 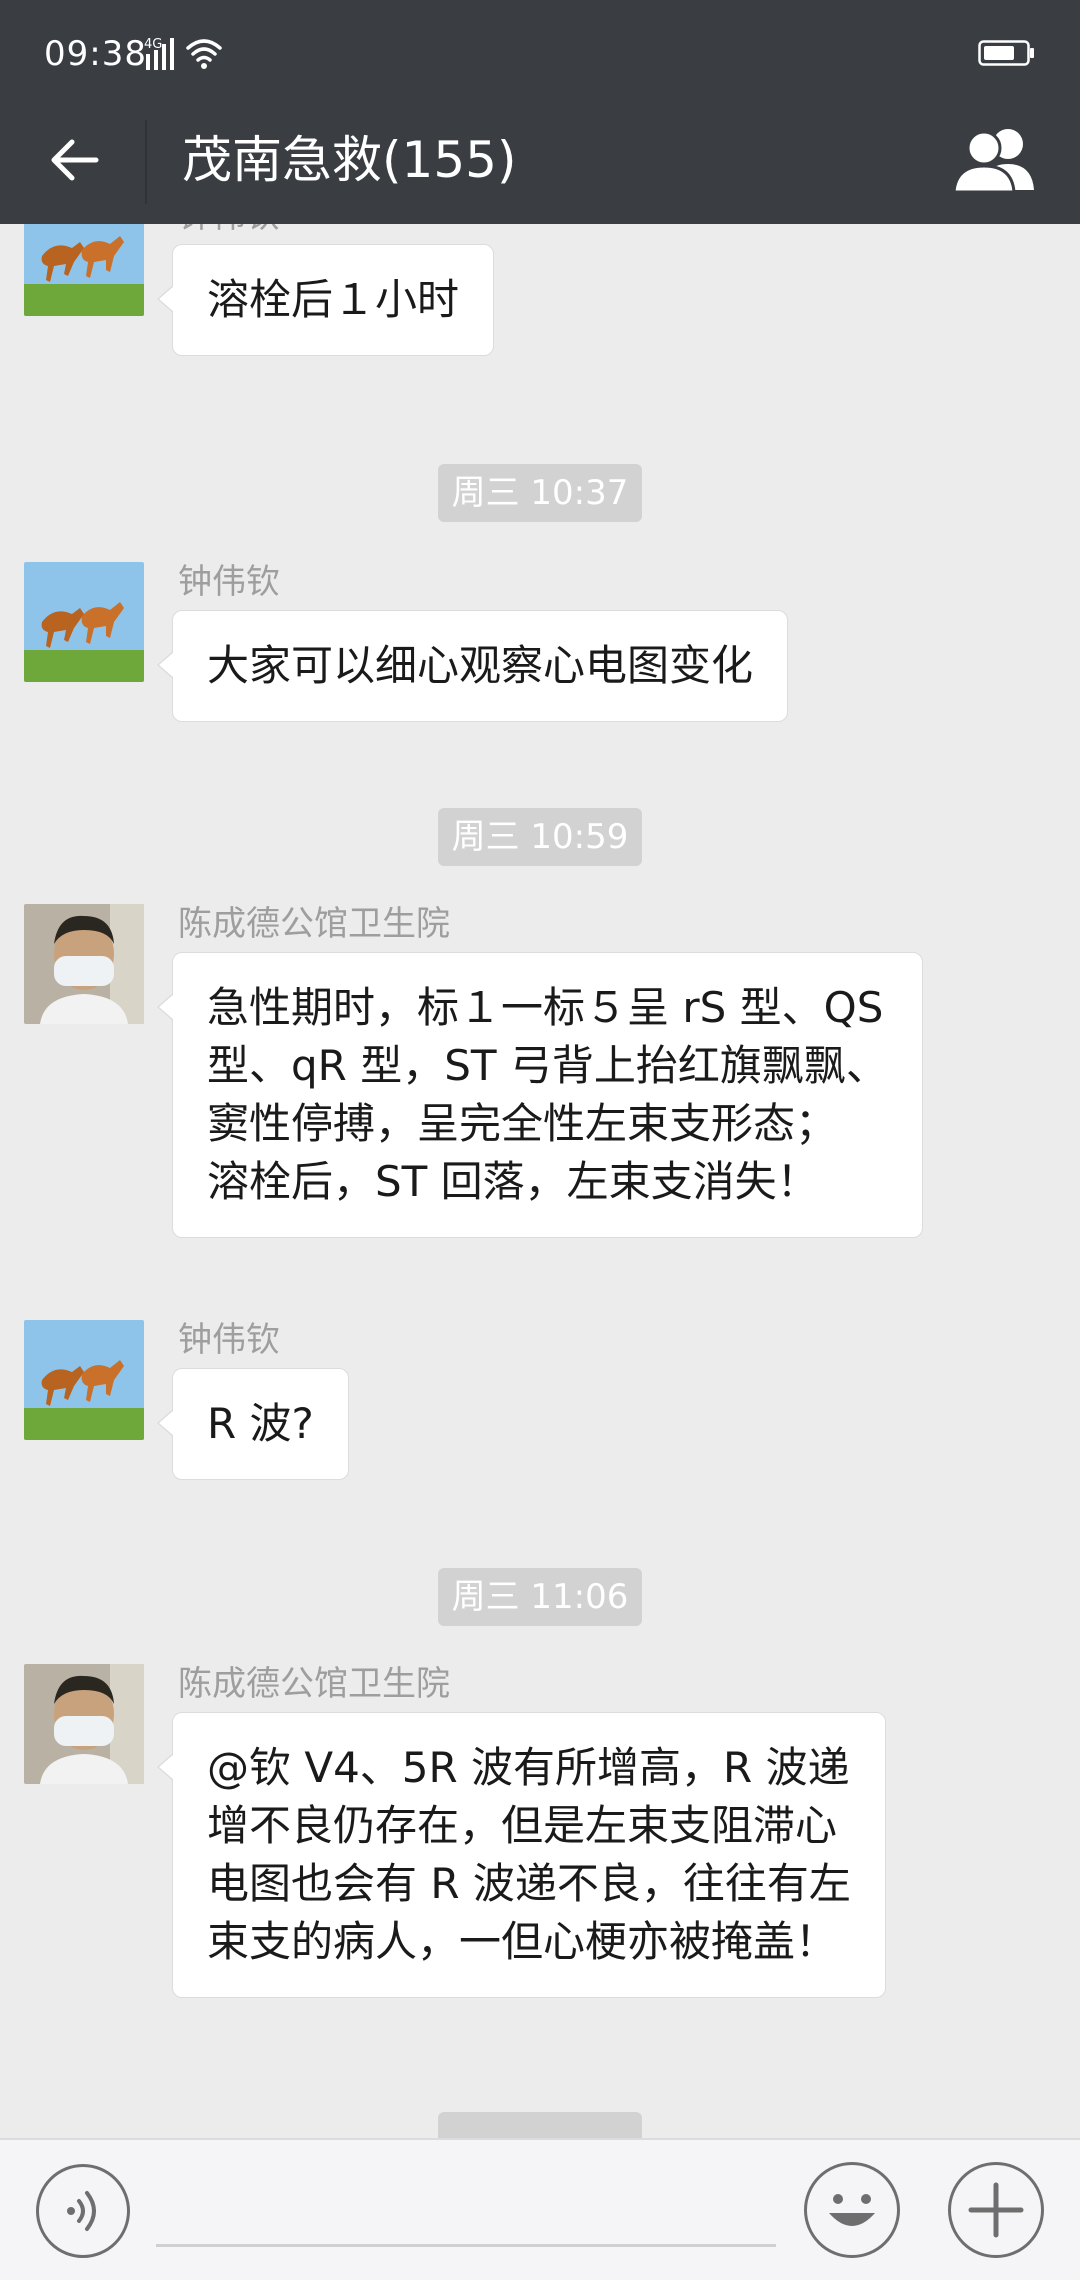 What do you see at coordinates (513, 1181) in the screenshot?
I see `message-text-line: 溶栓后，ST 回落，左束支消失！` at bounding box center [513, 1181].